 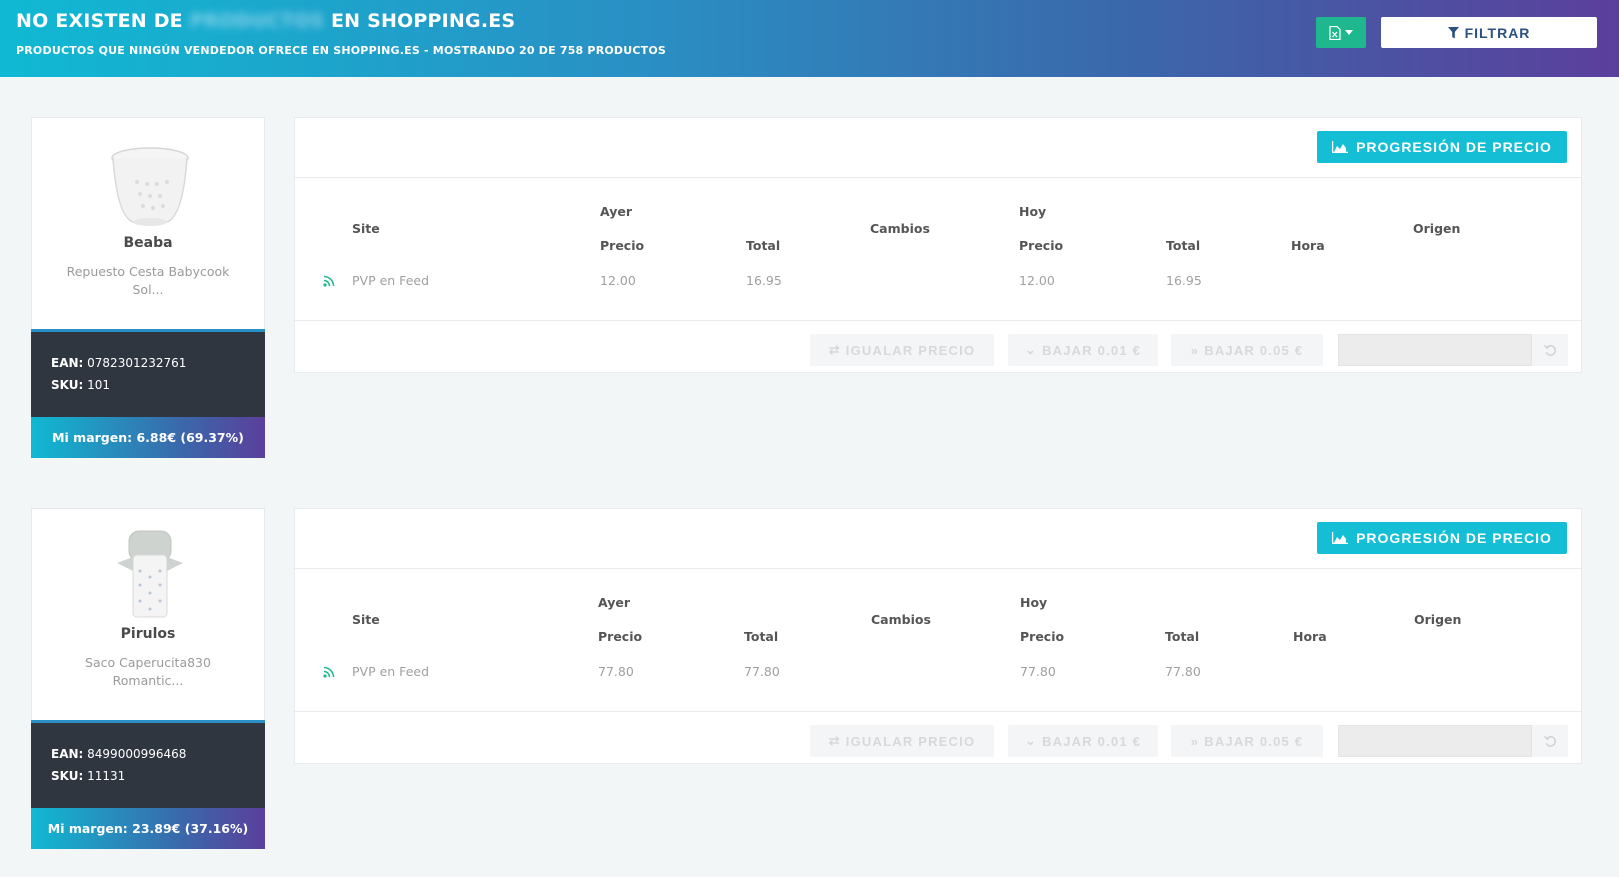 What do you see at coordinates (137, 754) in the screenshot?
I see `ean-value: 8499000996468` at bounding box center [137, 754].